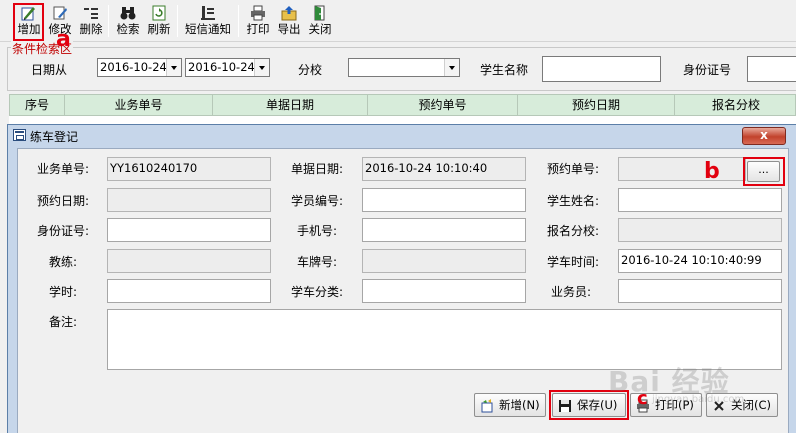 The width and height of the screenshot is (796, 433). I want to click on sms-icon, so click(208, 13).